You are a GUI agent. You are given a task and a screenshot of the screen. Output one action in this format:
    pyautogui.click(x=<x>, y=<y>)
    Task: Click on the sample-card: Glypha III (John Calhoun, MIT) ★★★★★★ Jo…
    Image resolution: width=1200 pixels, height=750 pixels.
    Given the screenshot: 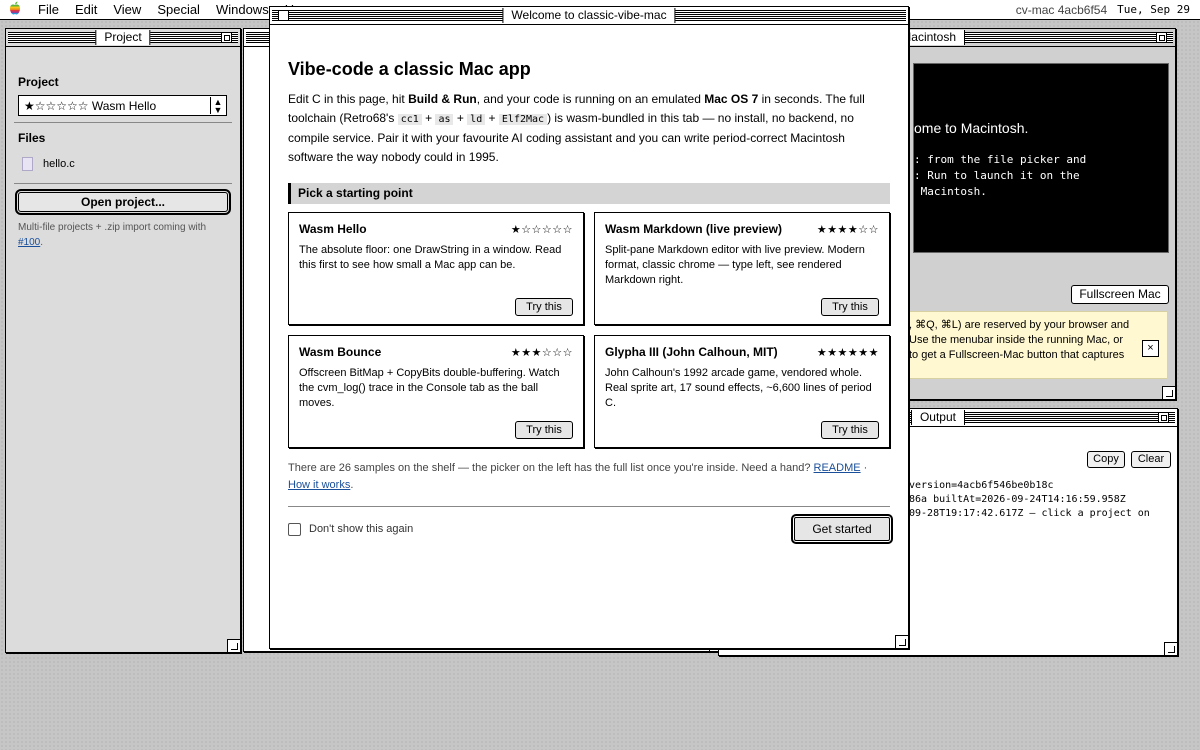 What is the action you would take?
    pyautogui.click(x=742, y=391)
    